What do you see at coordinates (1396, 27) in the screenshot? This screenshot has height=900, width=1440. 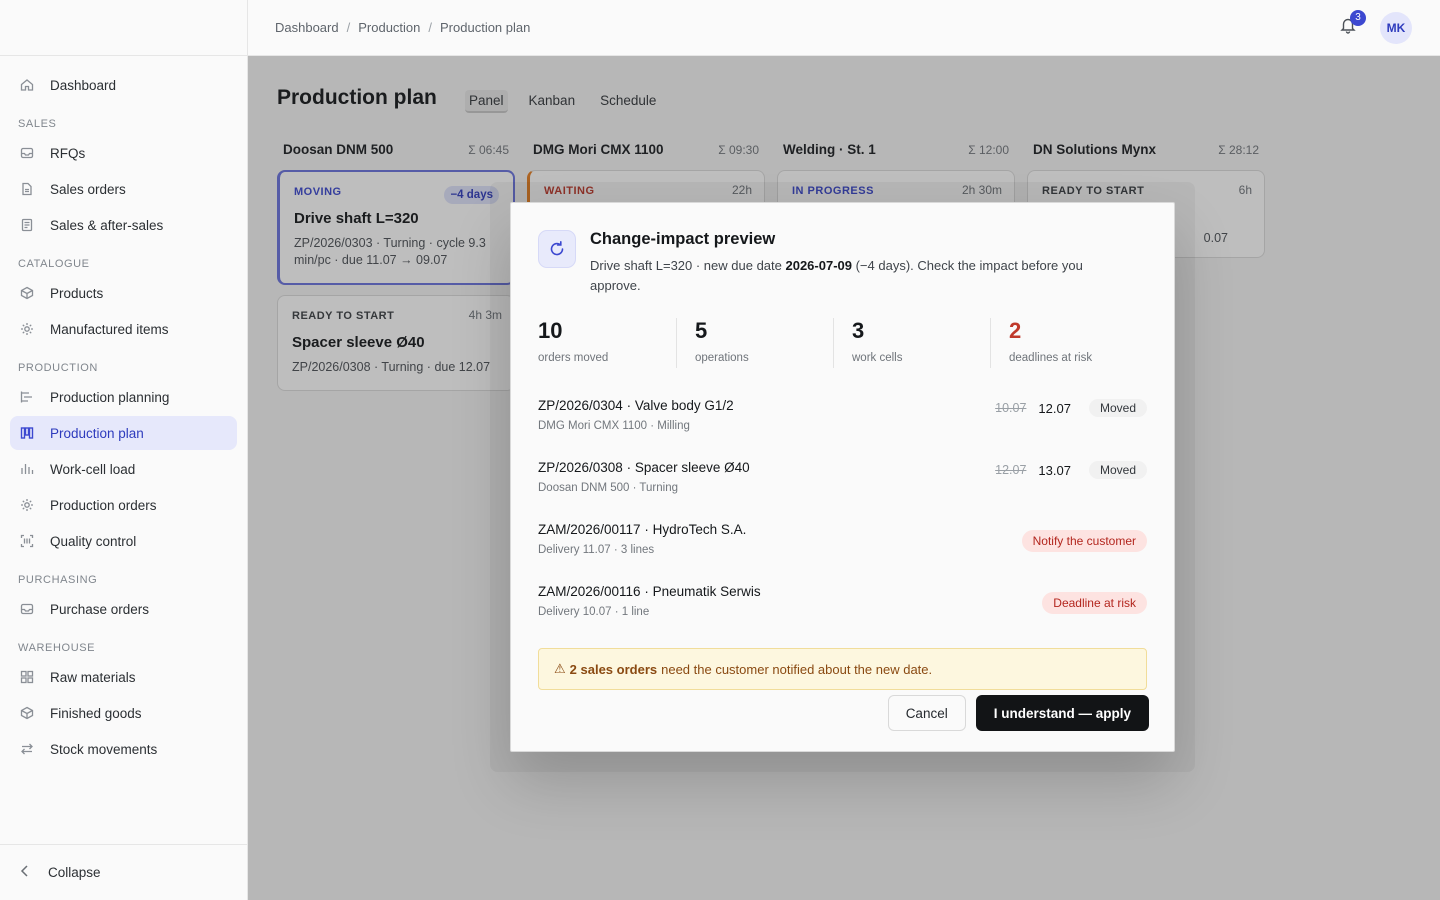 I see `user-avatar: MK` at bounding box center [1396, 27].